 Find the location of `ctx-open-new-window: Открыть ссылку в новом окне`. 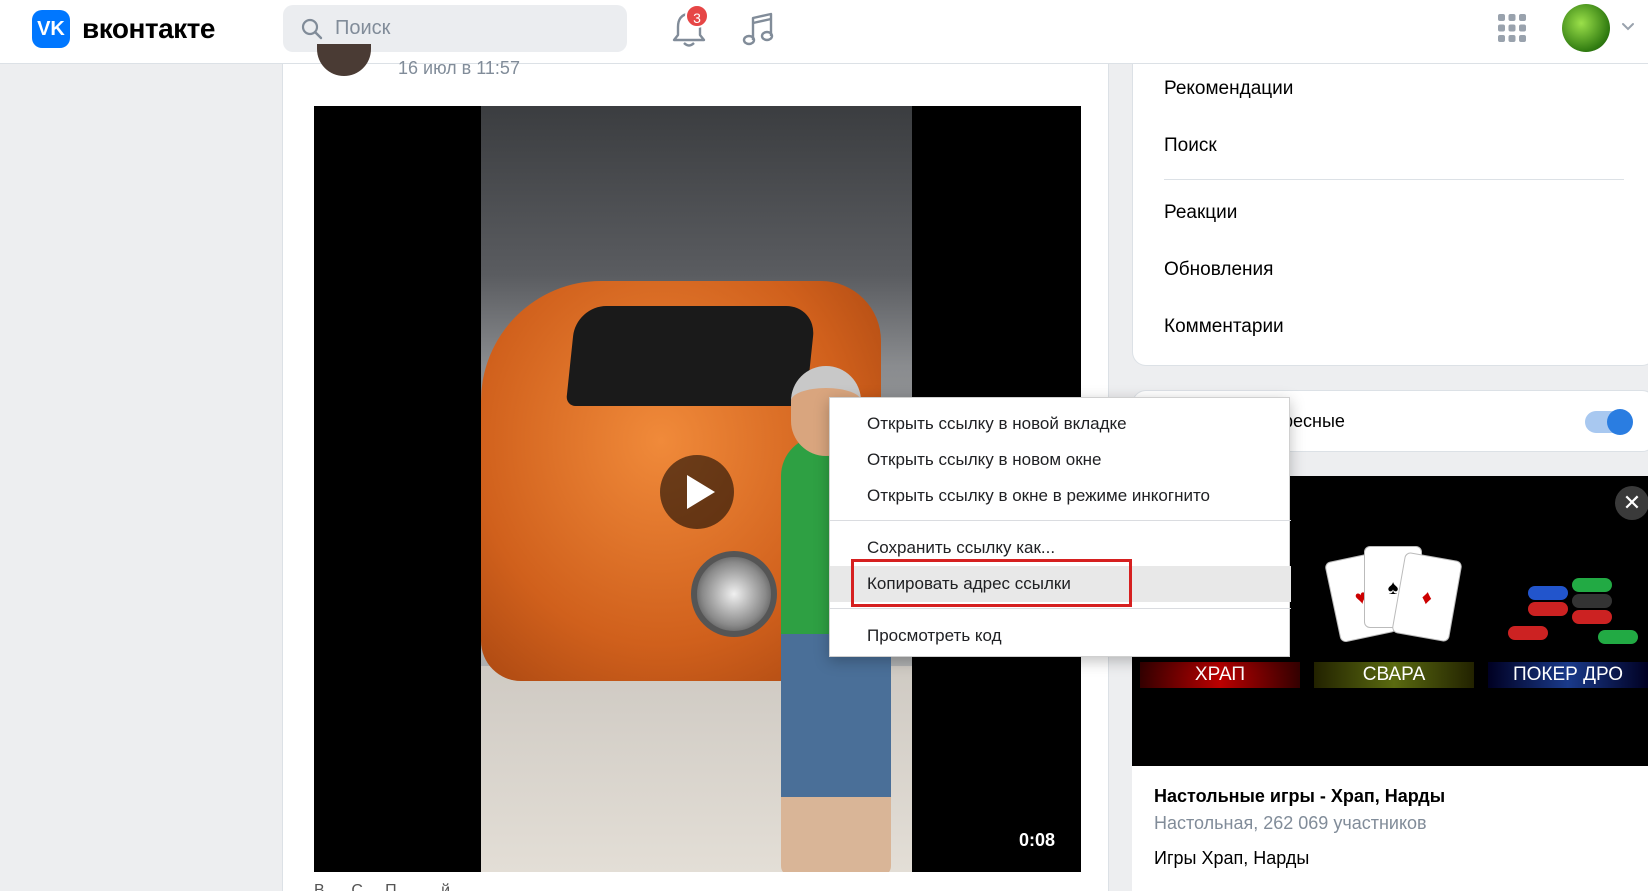

ctx-open-new-window: Открыть ссылку в новом окне is located at coordinates (1060, 460).